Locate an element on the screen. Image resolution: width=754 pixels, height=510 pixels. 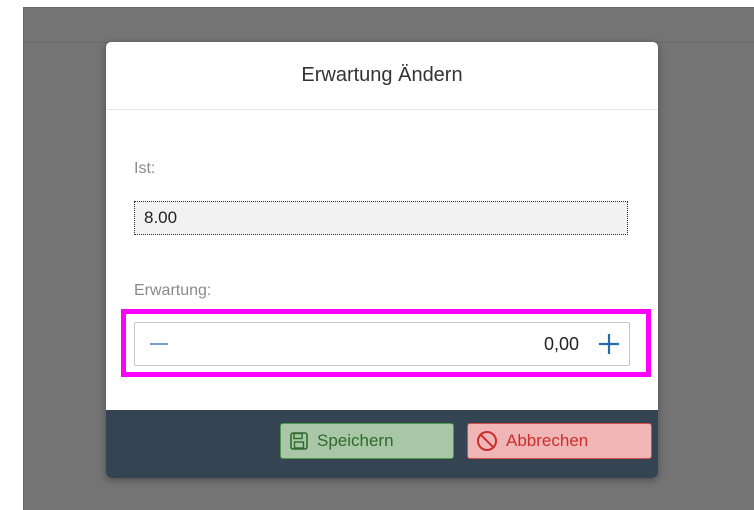
ist-label: Ist: is located at coordinates (145, 168).